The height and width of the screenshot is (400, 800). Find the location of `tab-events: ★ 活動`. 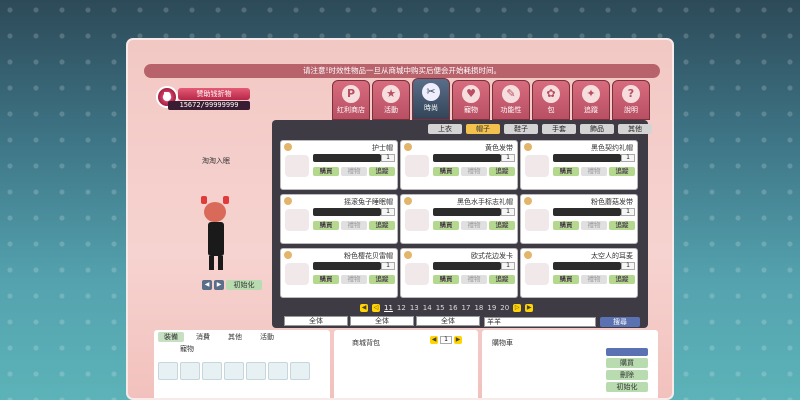

tab-events: ★ 活動 is located at coordinates (391, 100).